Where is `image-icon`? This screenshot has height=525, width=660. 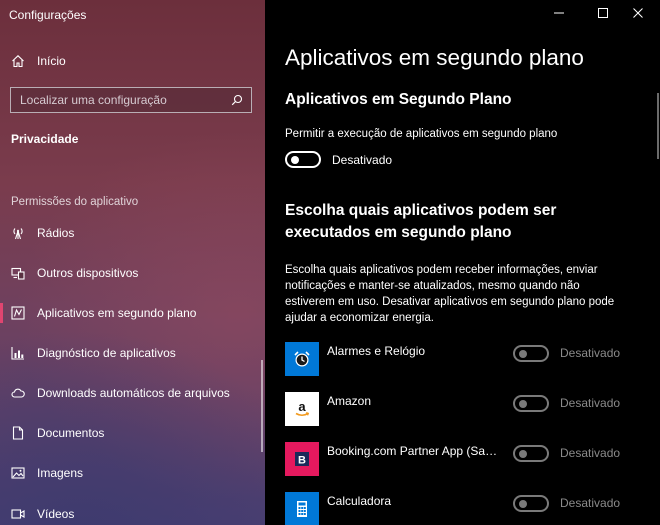
image-icon is located at coordinates (18, 473).